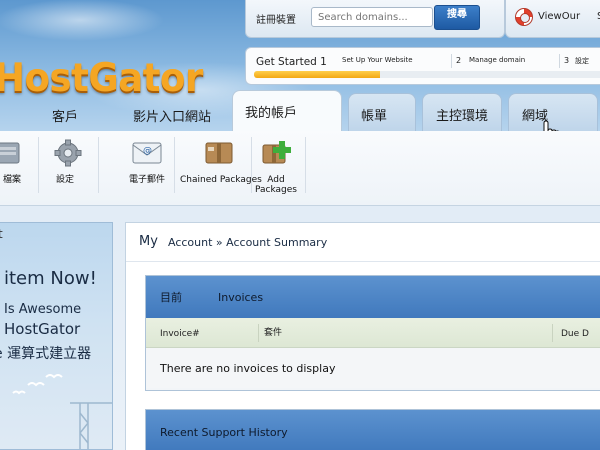 The image size is (600, 450). Describe the element at coordinates (46, 354) in the screenshot. I see `promo-line-3: e 運算式建立器` at that location.